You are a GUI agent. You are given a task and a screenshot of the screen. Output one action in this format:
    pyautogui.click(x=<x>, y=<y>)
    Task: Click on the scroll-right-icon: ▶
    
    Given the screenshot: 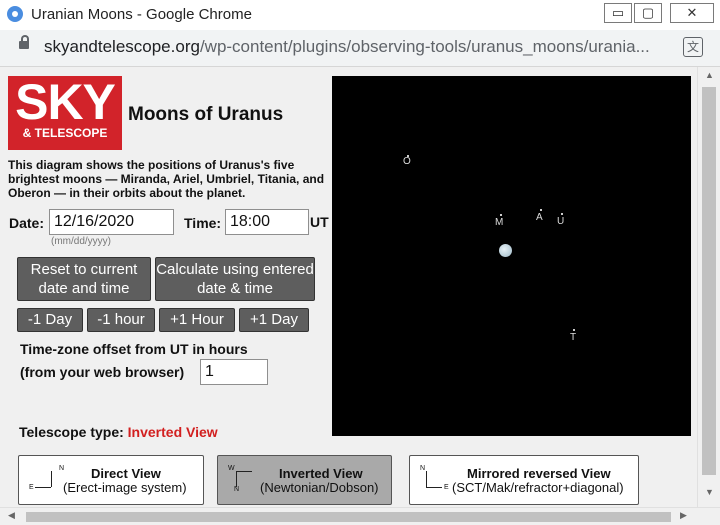 What is the action you would take?
    pyautogui.click(x=683, y=515)
    